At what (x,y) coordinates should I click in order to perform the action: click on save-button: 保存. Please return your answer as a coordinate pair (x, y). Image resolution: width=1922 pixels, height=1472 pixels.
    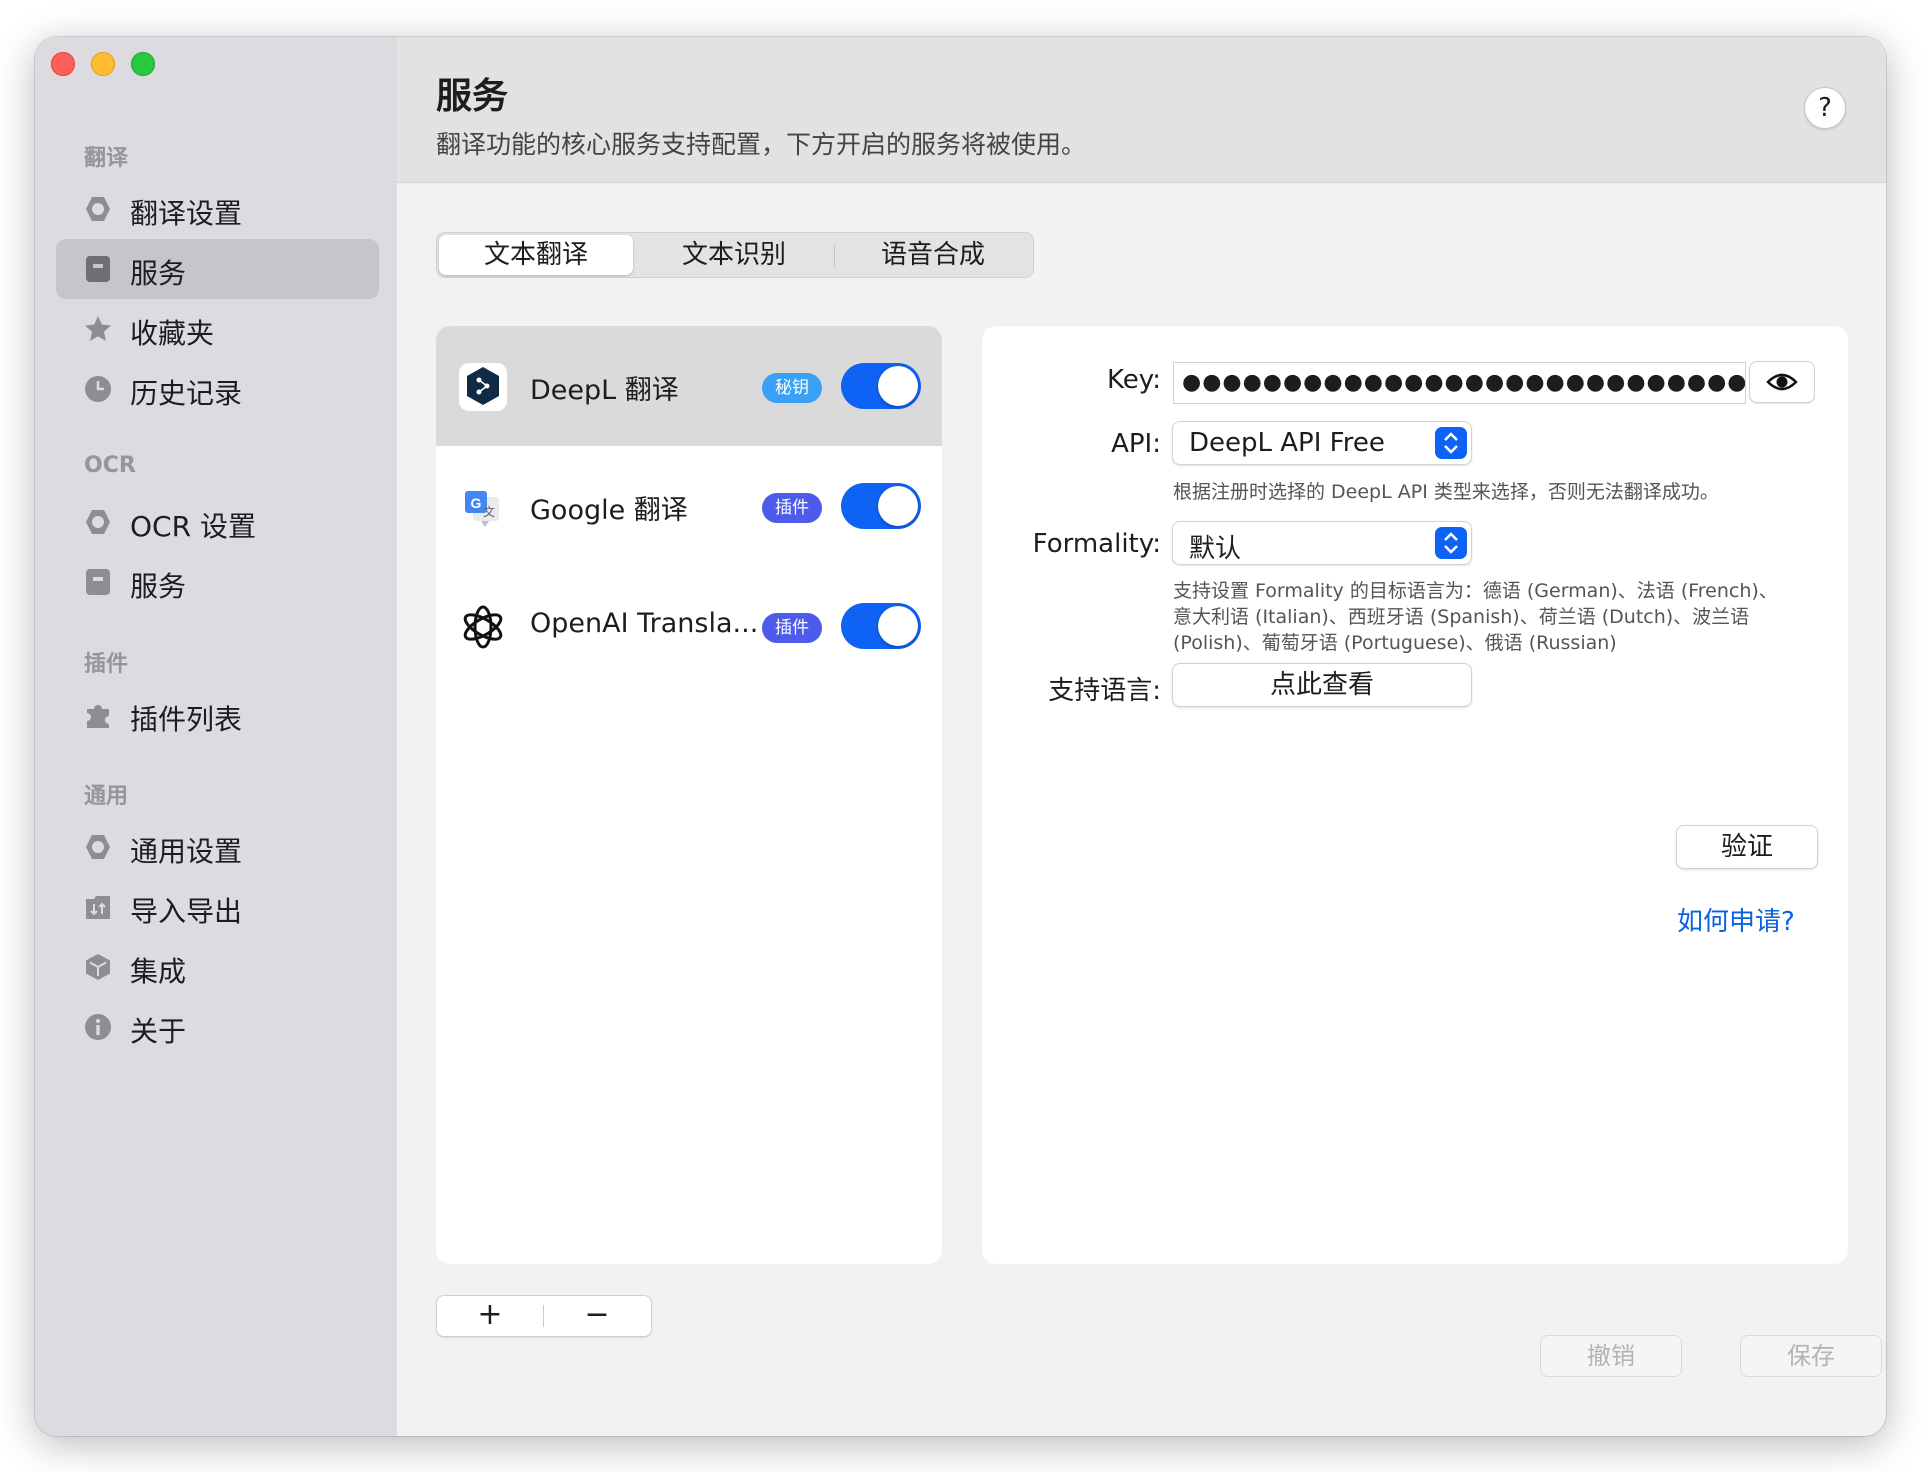
    Looking at the image, I should click on (1811, 1356).